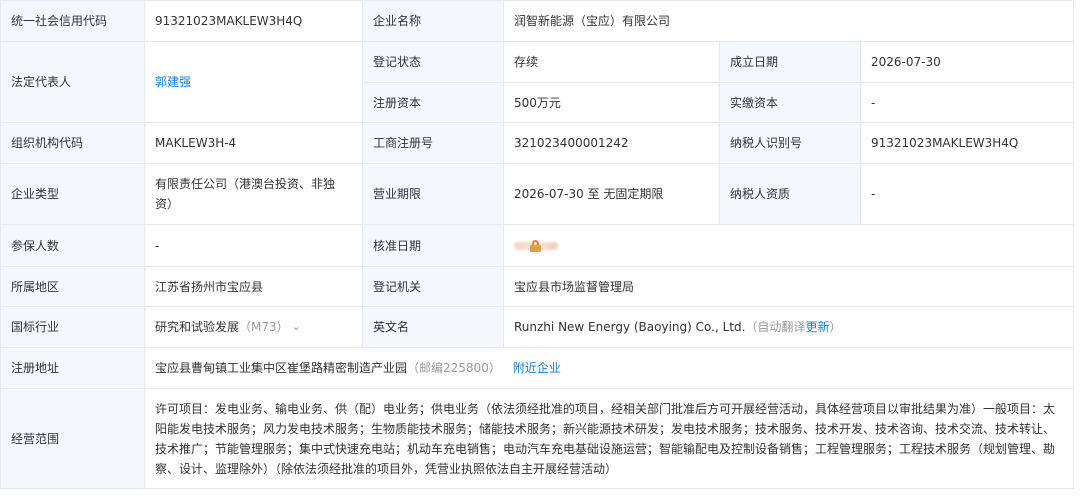 The height and width of the screenshot is (496, 1080). What do you see at coordinates (612, 103) in the screenshot?
I see `reg-capital-value: 500万元` at bounding box center [612, 103].